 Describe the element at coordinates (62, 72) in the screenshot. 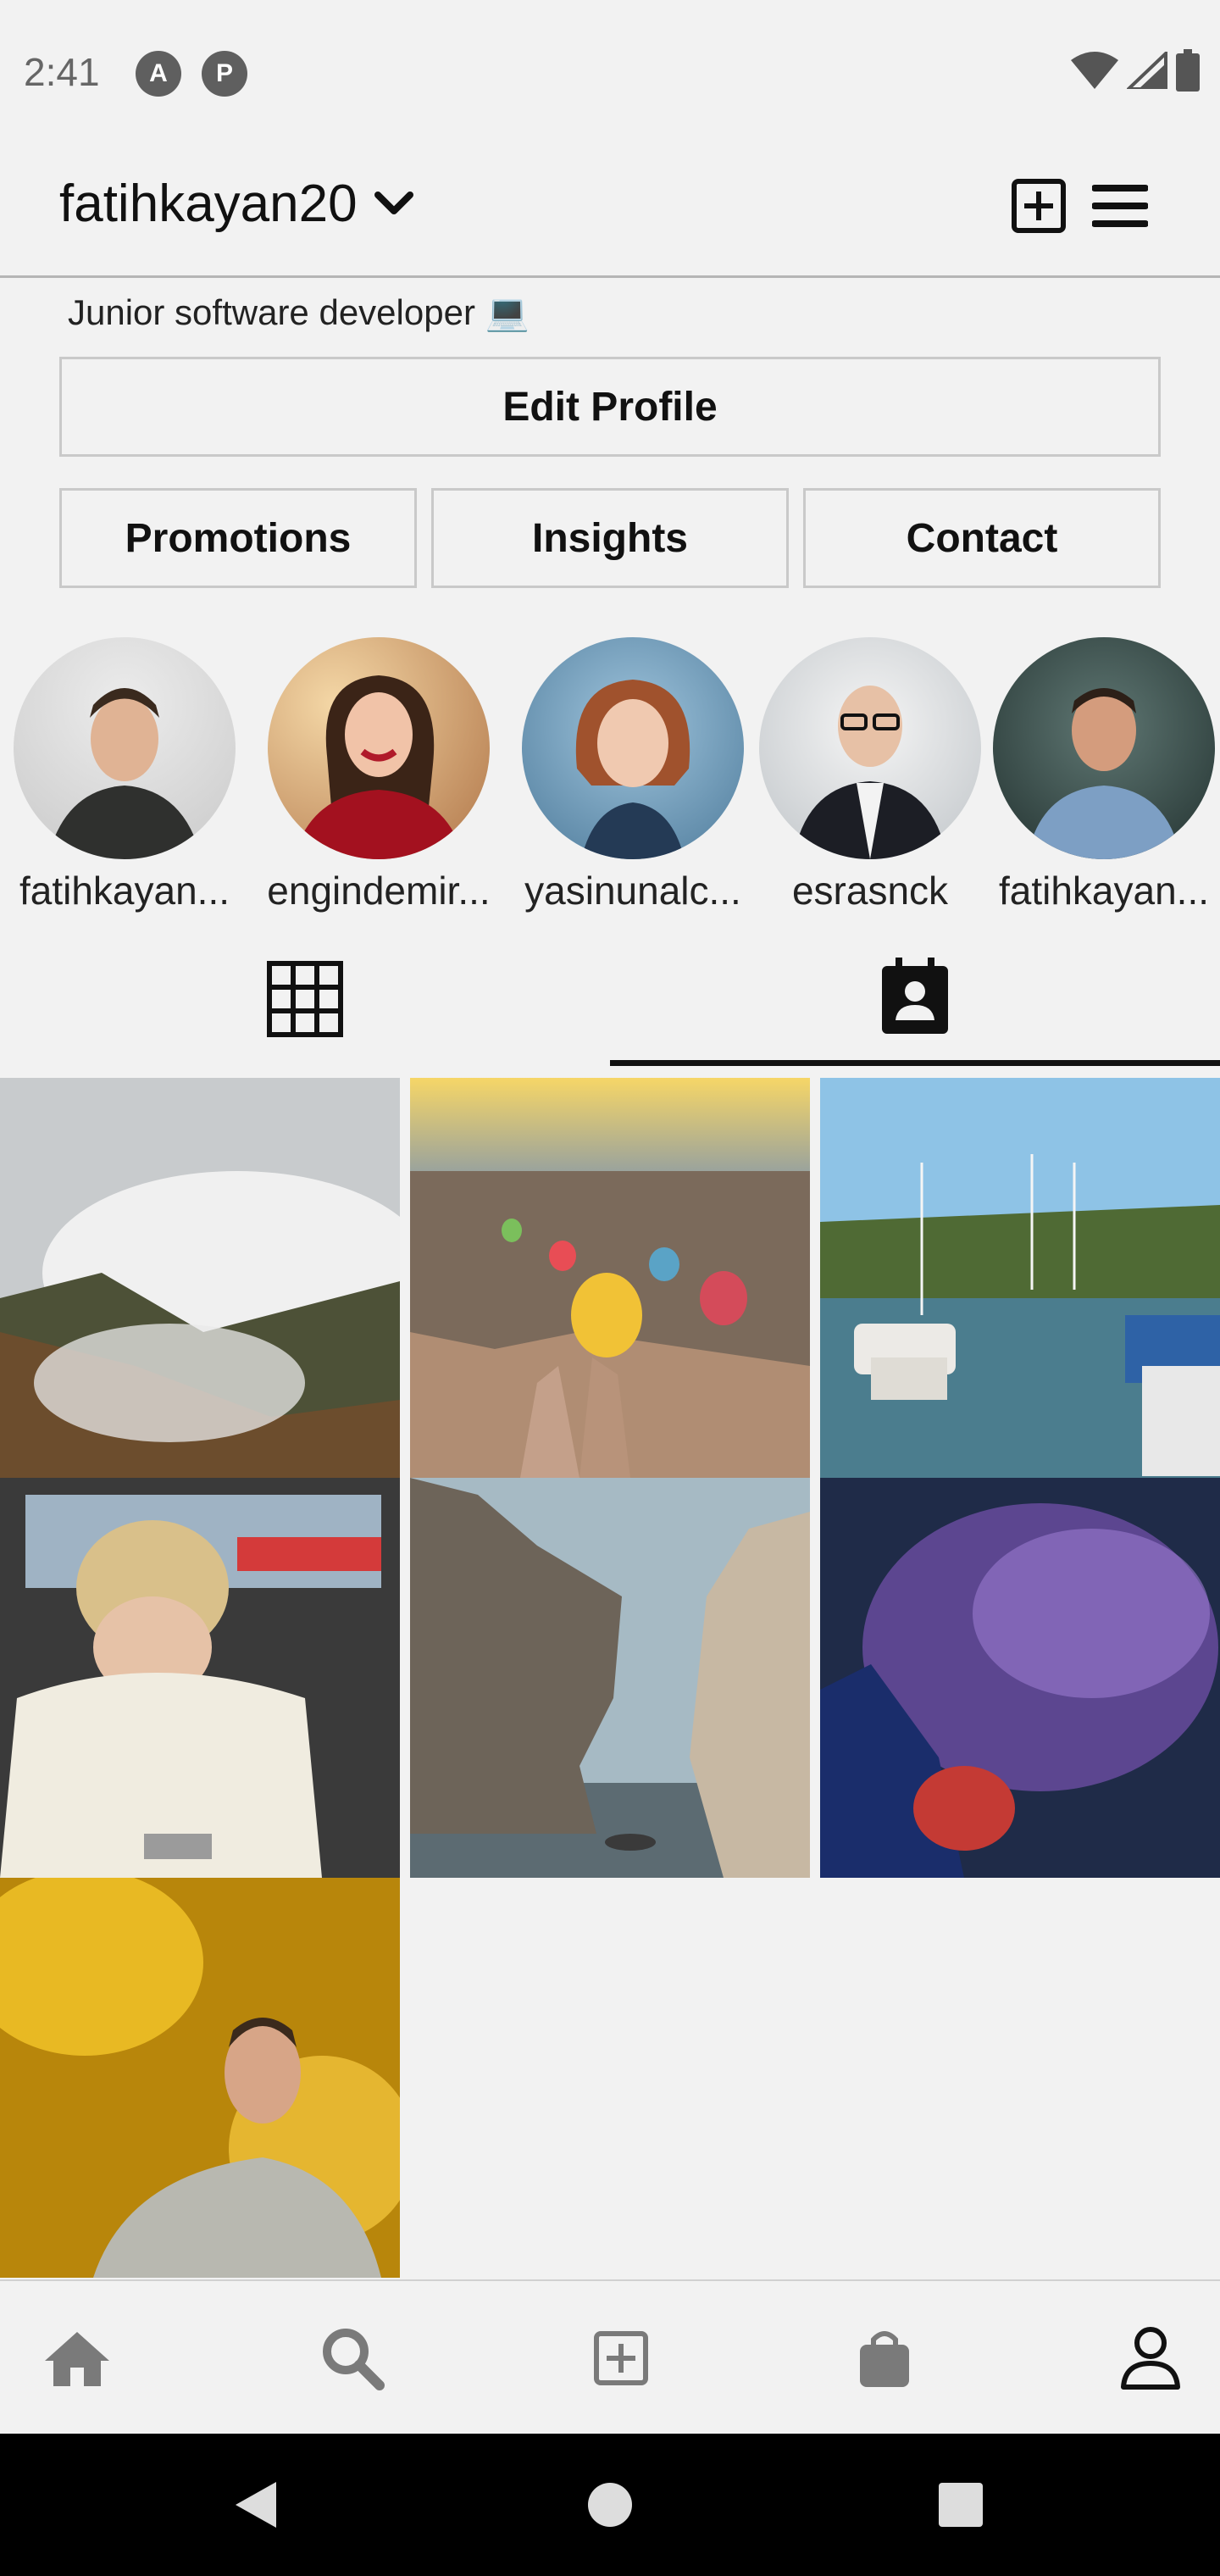

I see `status-time: 2:41` at that location.